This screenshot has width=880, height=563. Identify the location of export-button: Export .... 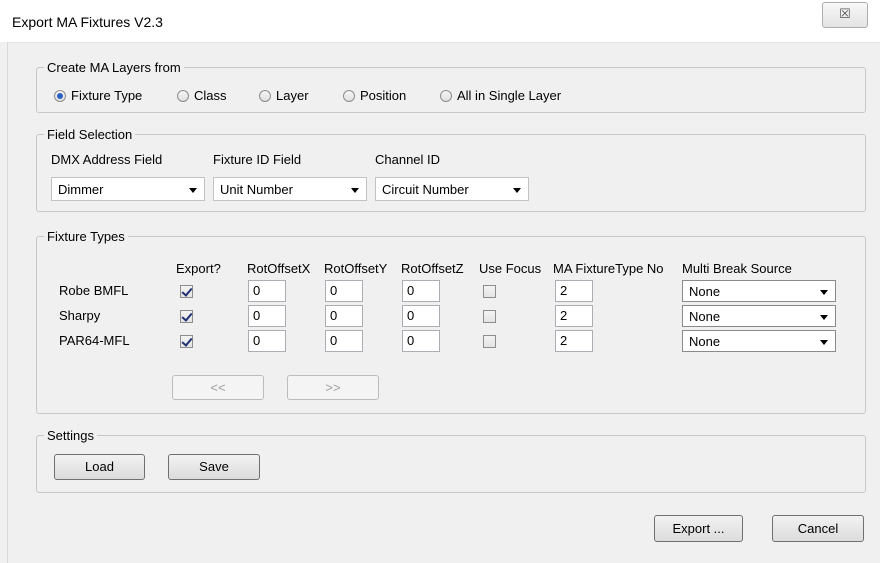
(698, 528).